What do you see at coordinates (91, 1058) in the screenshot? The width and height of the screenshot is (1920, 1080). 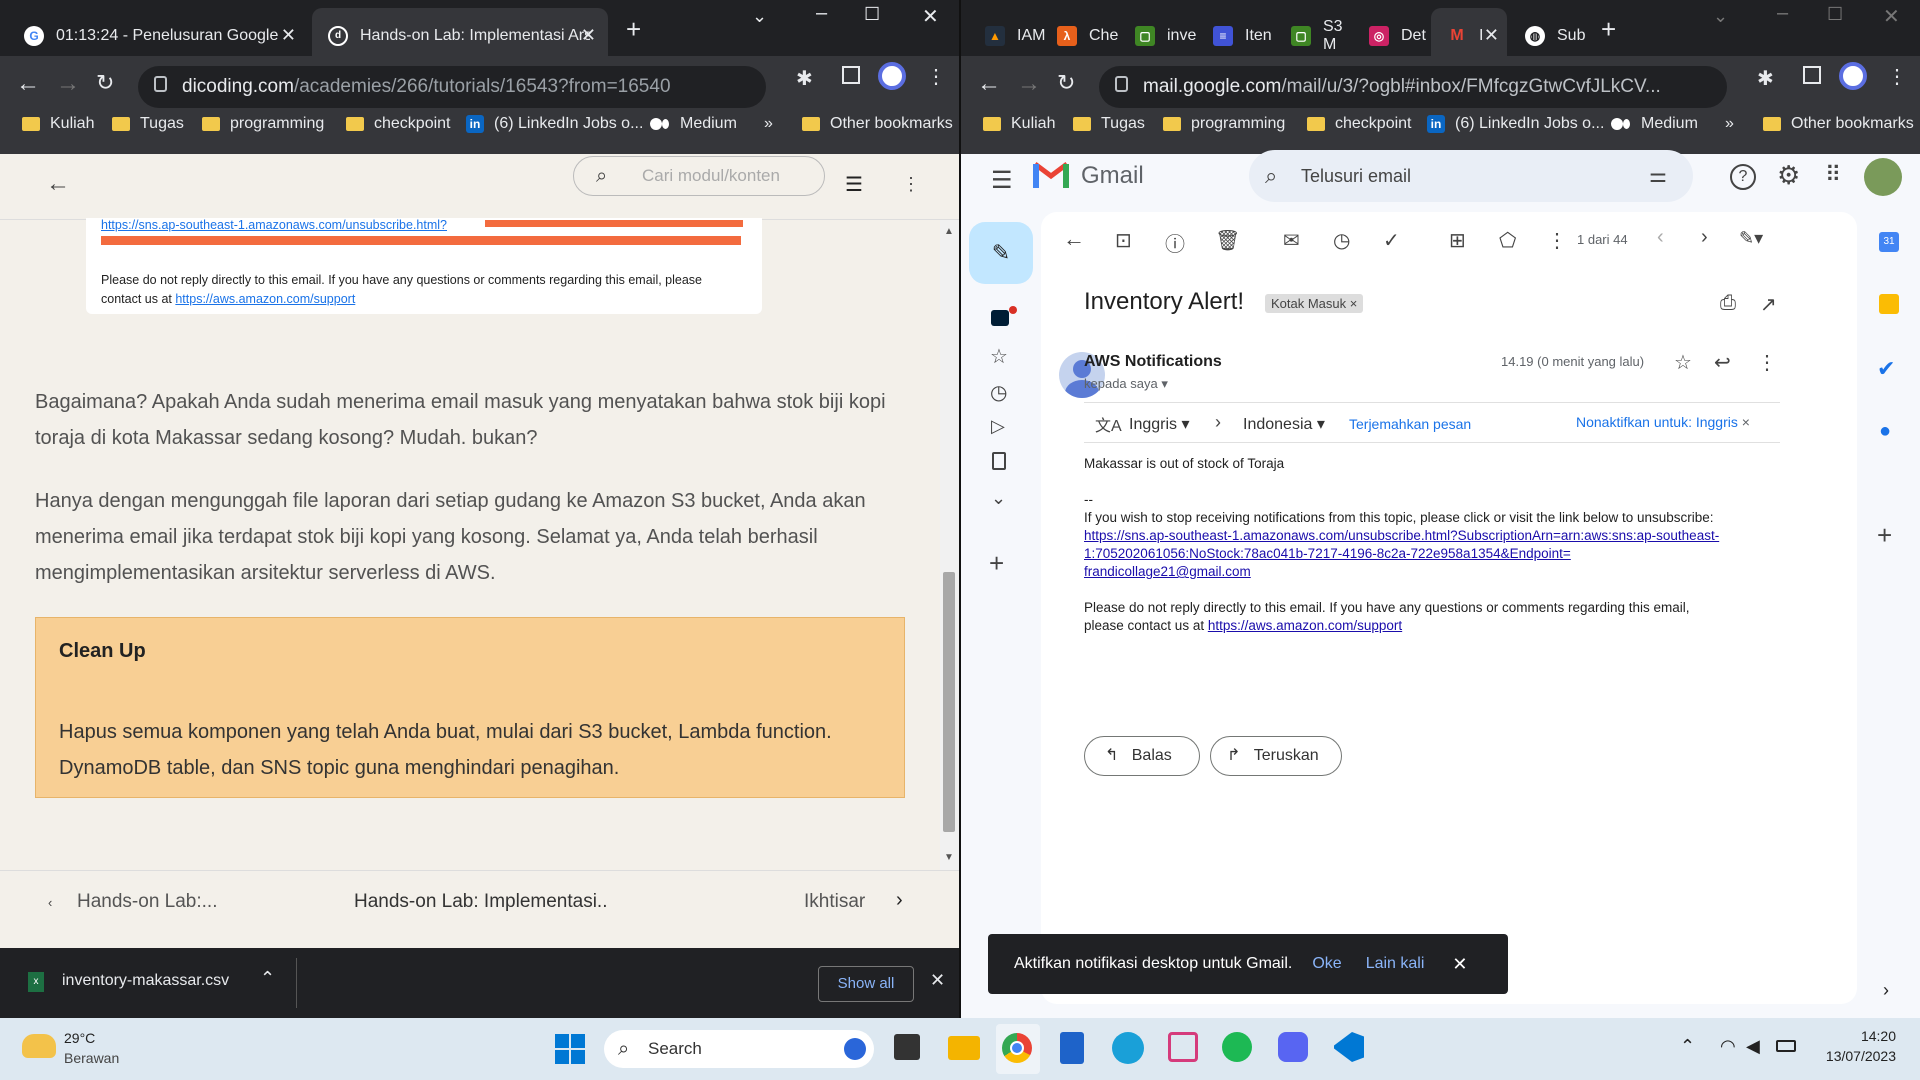 I see `weather-desc: Berawan` at bounding box center [91, 1058].